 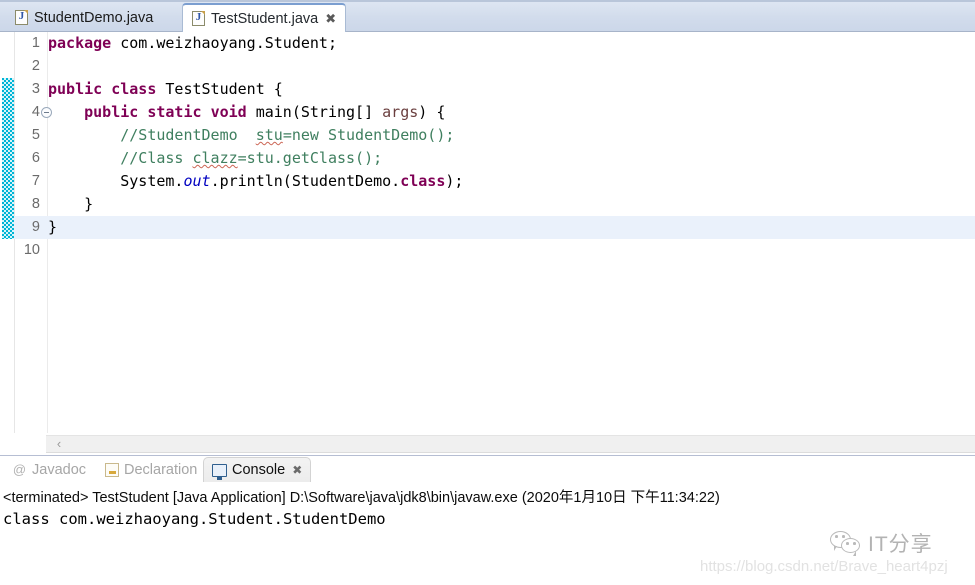 What do you see at coordinates (35, 227) in the screenshot?
I see `line-number: 9` at bounding box center [35, 227].